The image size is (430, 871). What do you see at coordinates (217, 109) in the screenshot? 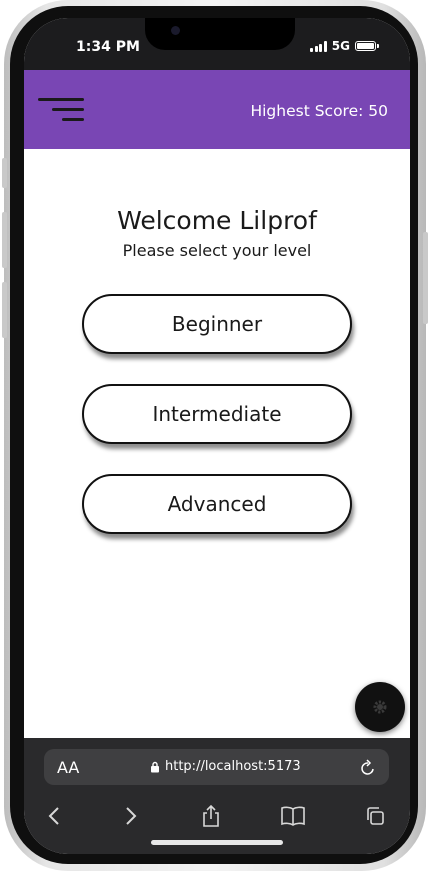
I see `app-header: Highest Score: 50` at bounding box center [217, 109].